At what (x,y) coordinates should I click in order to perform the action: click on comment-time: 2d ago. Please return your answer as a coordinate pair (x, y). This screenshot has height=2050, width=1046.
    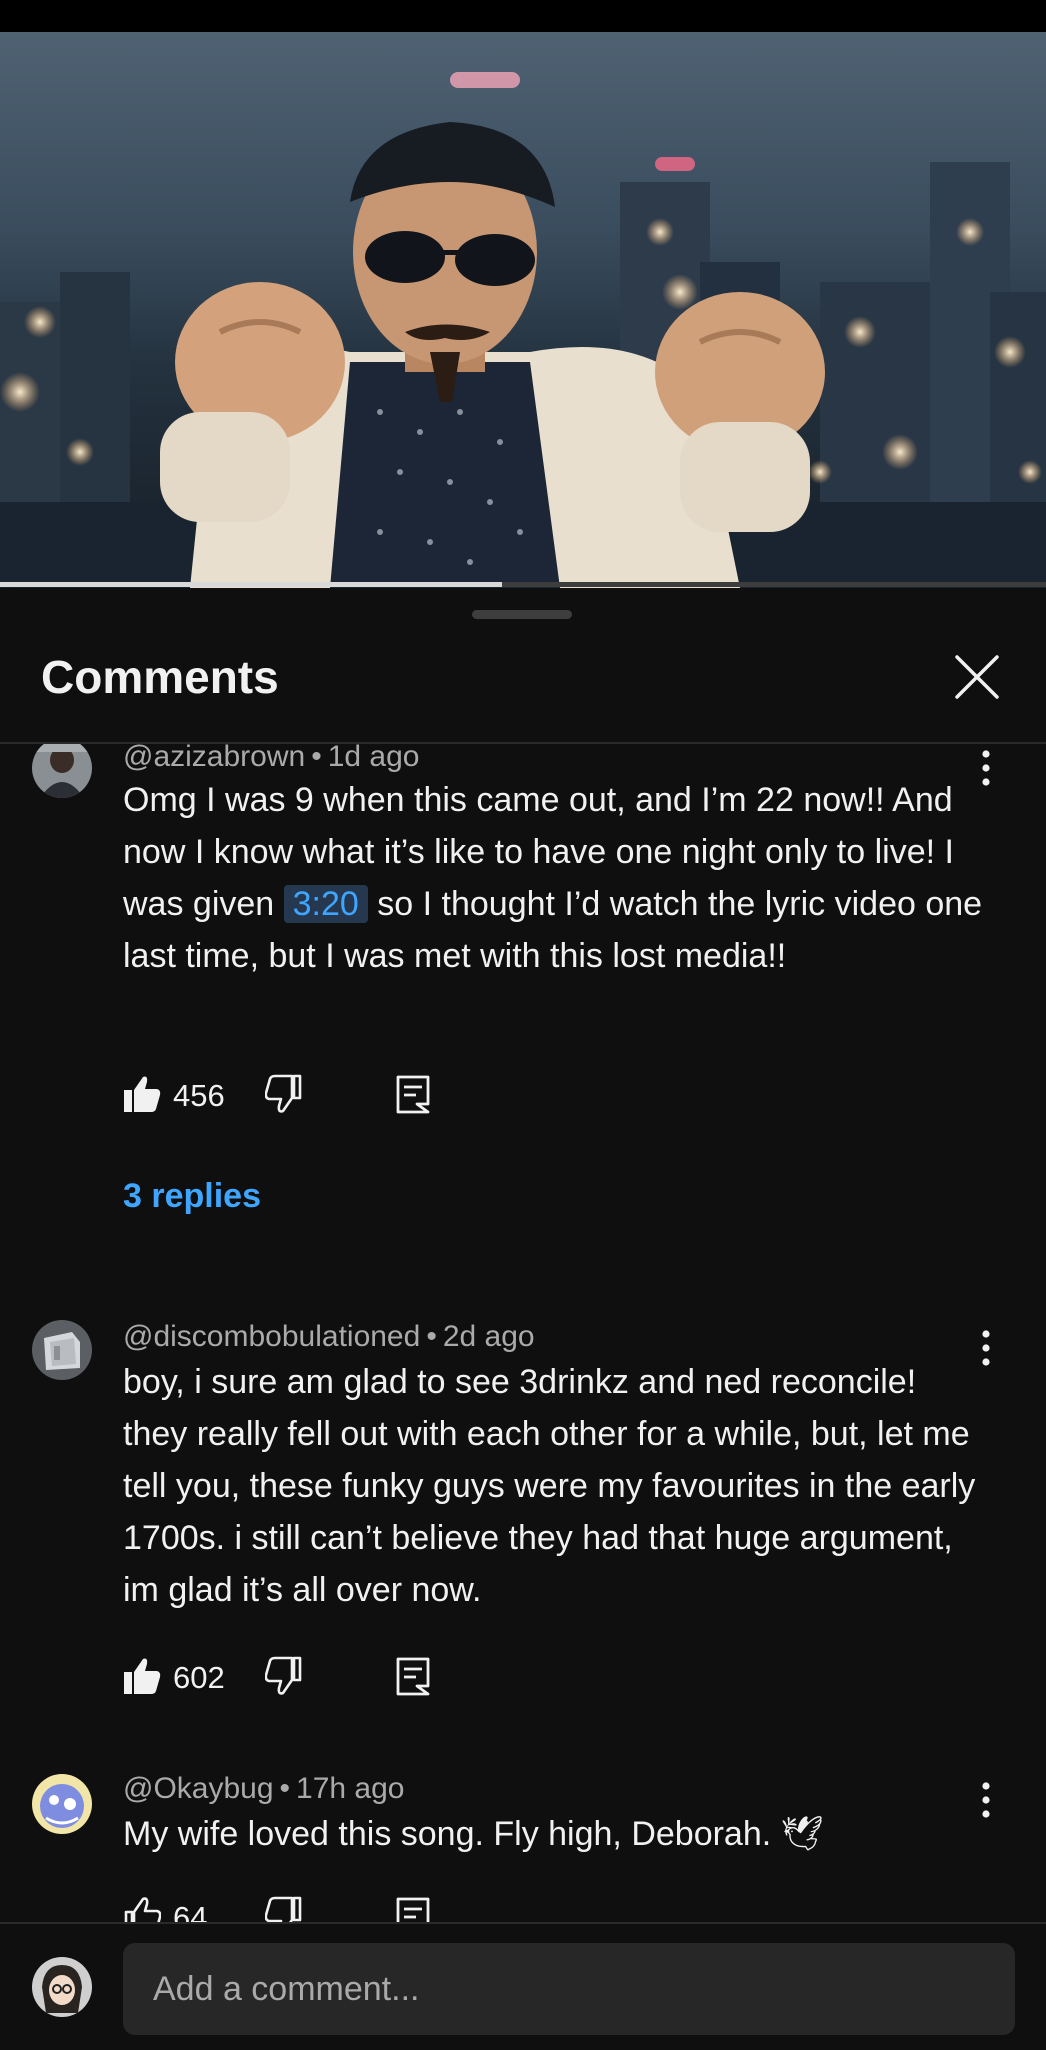
    Looking at the image, I should click on (488, 1336).